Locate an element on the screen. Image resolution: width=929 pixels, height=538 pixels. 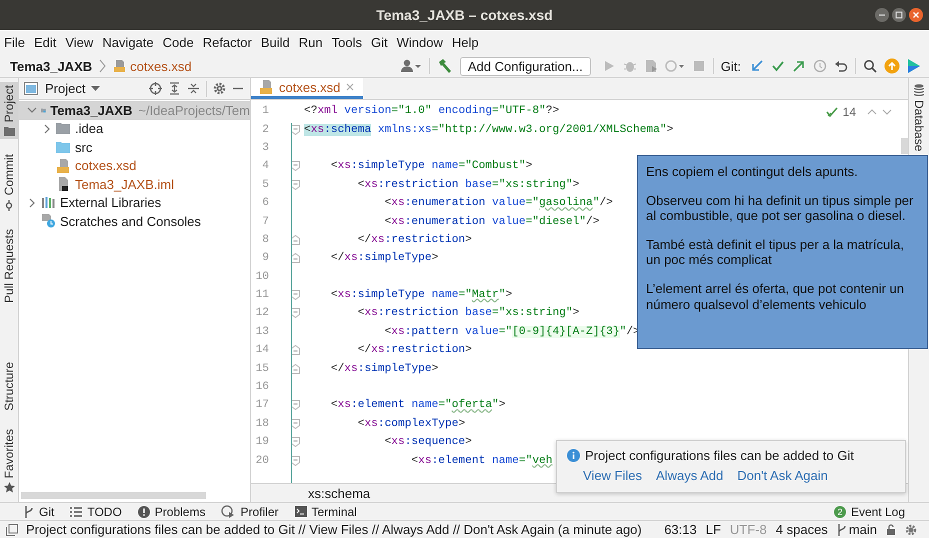
menu-item: Edit is located at coordinates (45, 42).